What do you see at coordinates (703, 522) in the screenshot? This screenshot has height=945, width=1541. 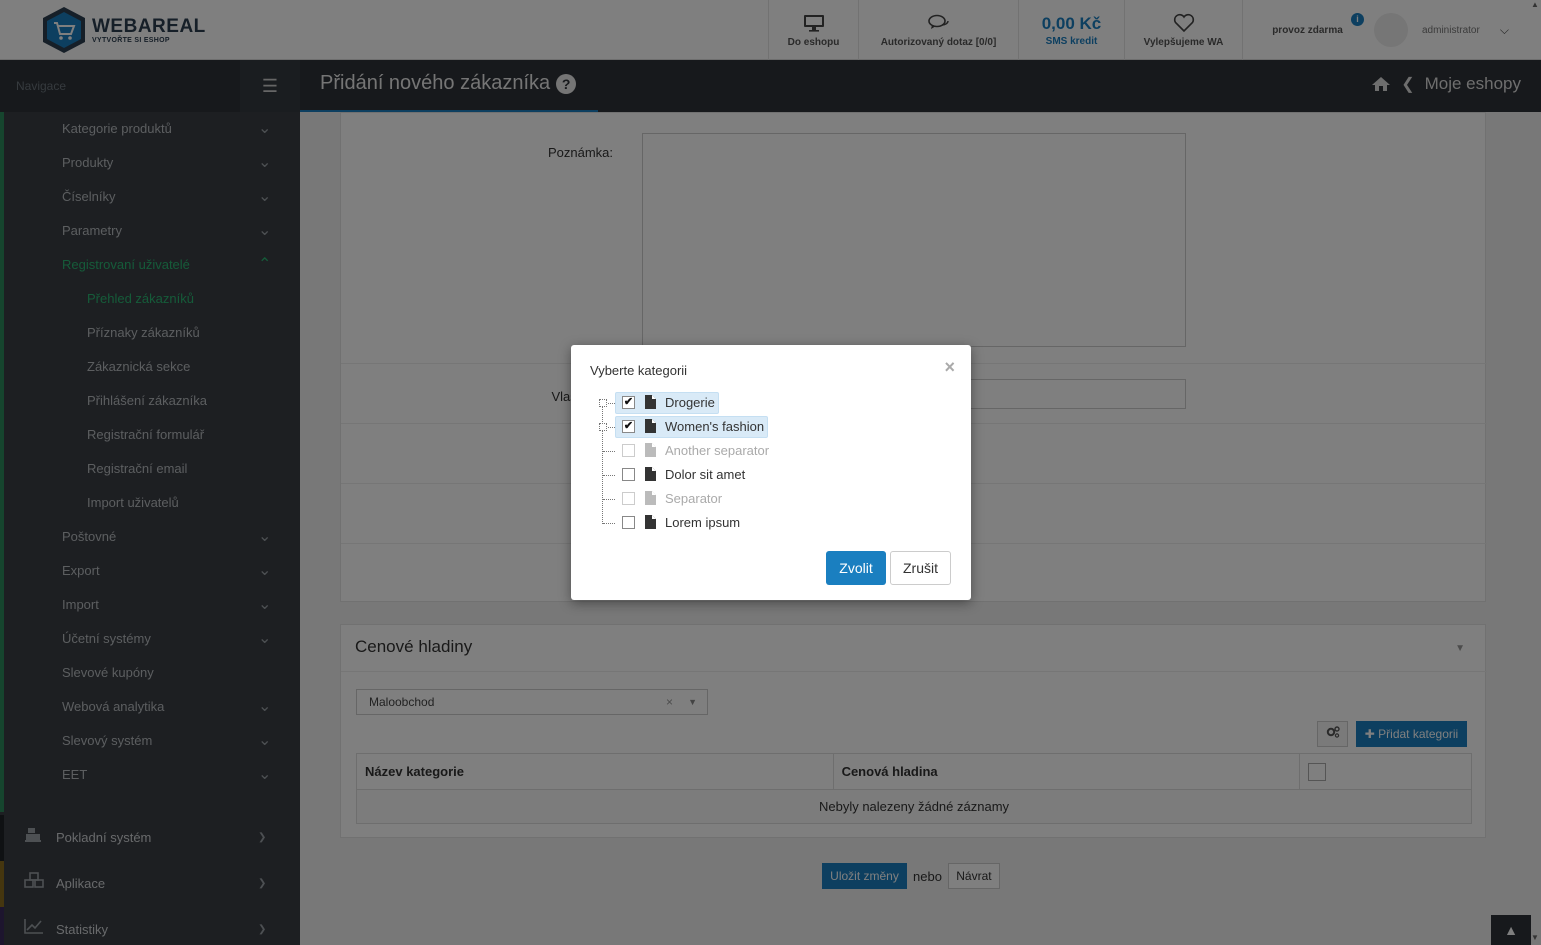 I see `tree-node-label: Lorem ipsum` at bounding box center [703, 522].